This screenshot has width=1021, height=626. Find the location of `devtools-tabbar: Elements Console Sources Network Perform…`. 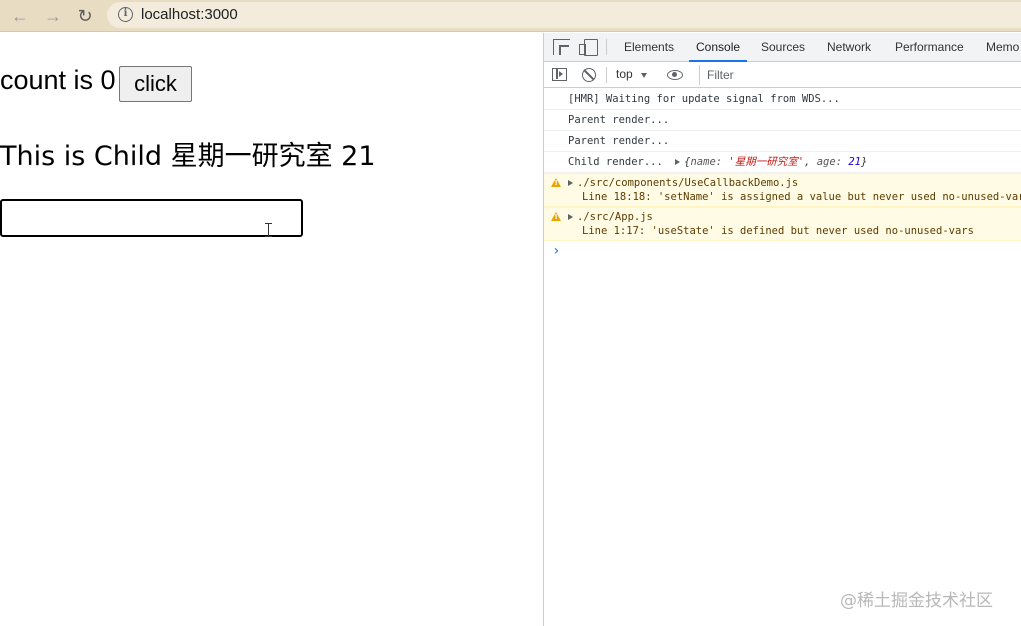

devtools-tabbar: Elements Console Sources Network Perform… is located at coordinates (782, 47).